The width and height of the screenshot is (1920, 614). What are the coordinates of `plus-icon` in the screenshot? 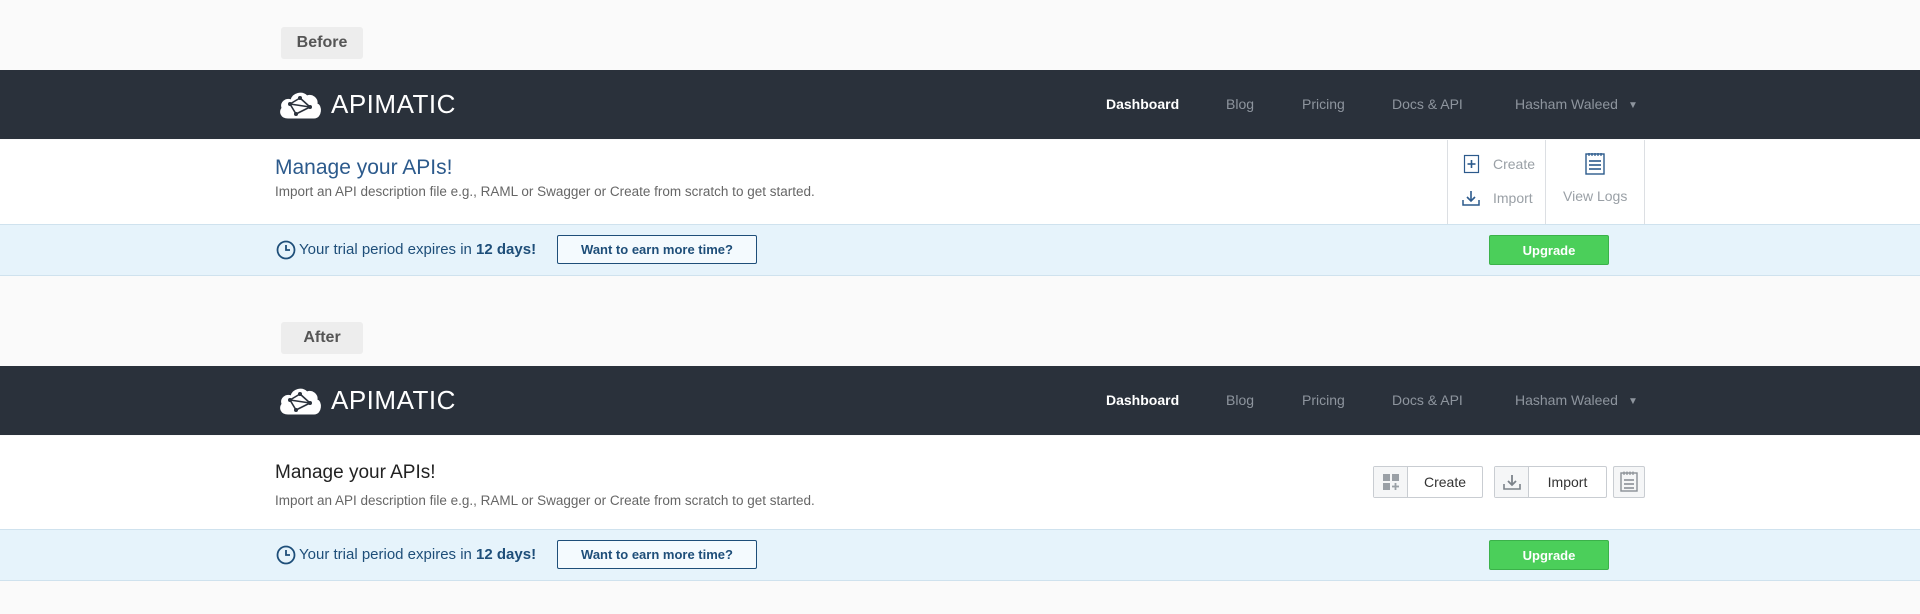 It's located at (1471, 164).